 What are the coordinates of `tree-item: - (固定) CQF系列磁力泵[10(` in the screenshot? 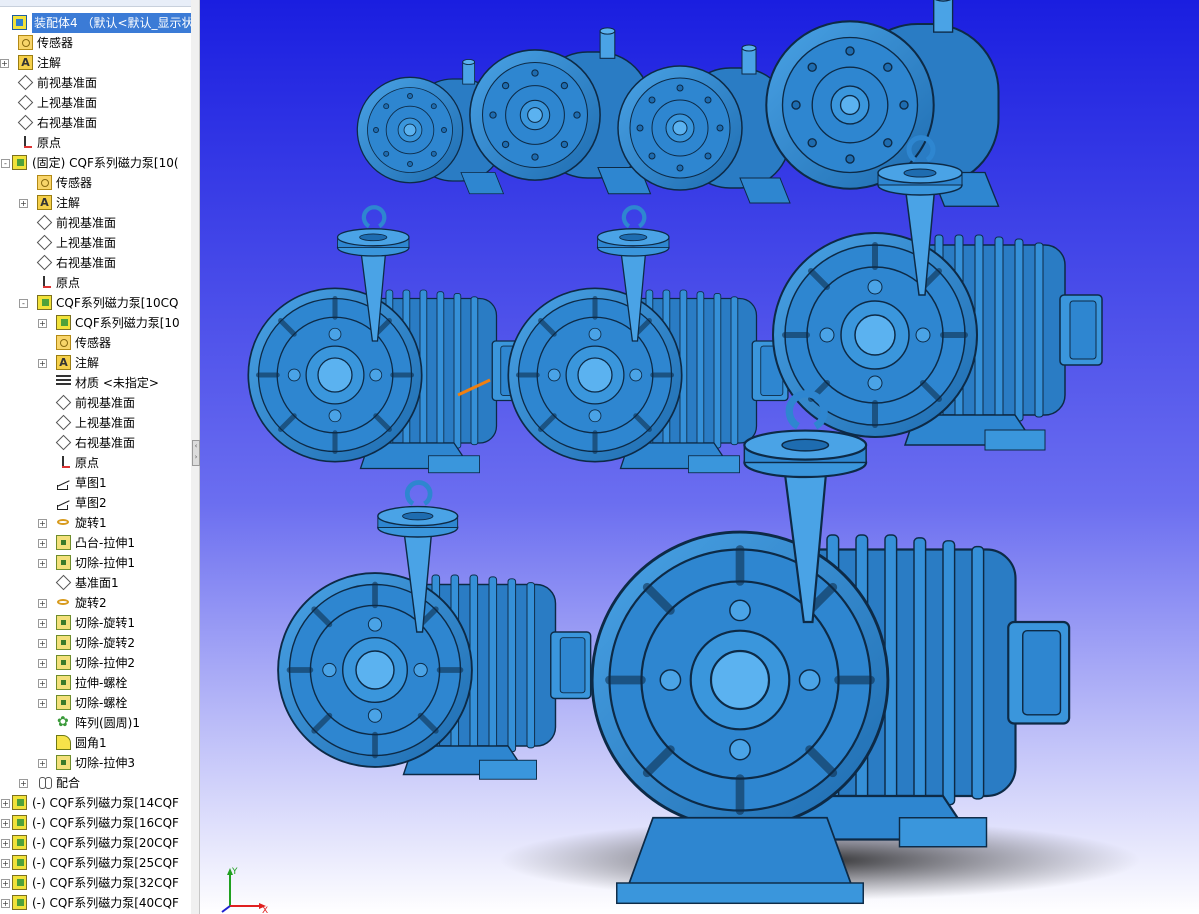 It's located at (95, 163).